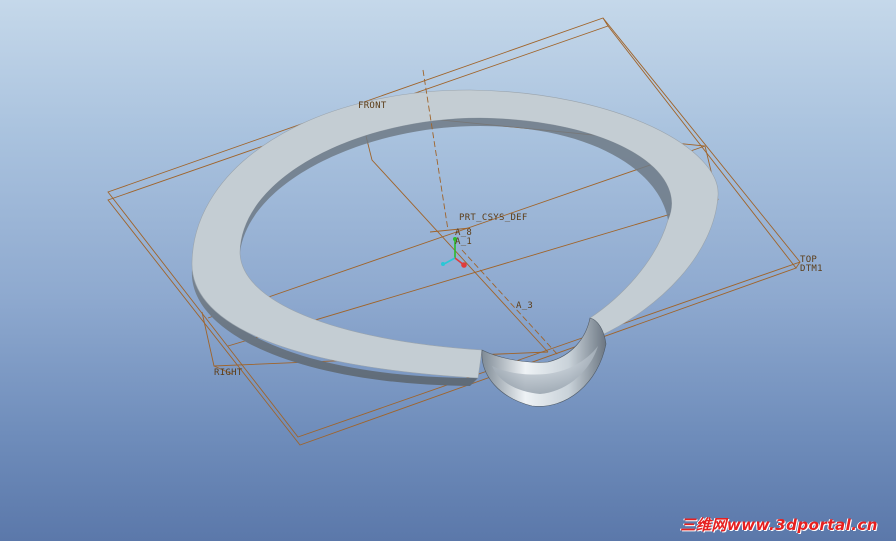 The image size is (896, 541). Describe the element at coordinates (779, 525) in the screenshot. I see `watermark-logo: 三维网www.3dportal.cn` at that location.